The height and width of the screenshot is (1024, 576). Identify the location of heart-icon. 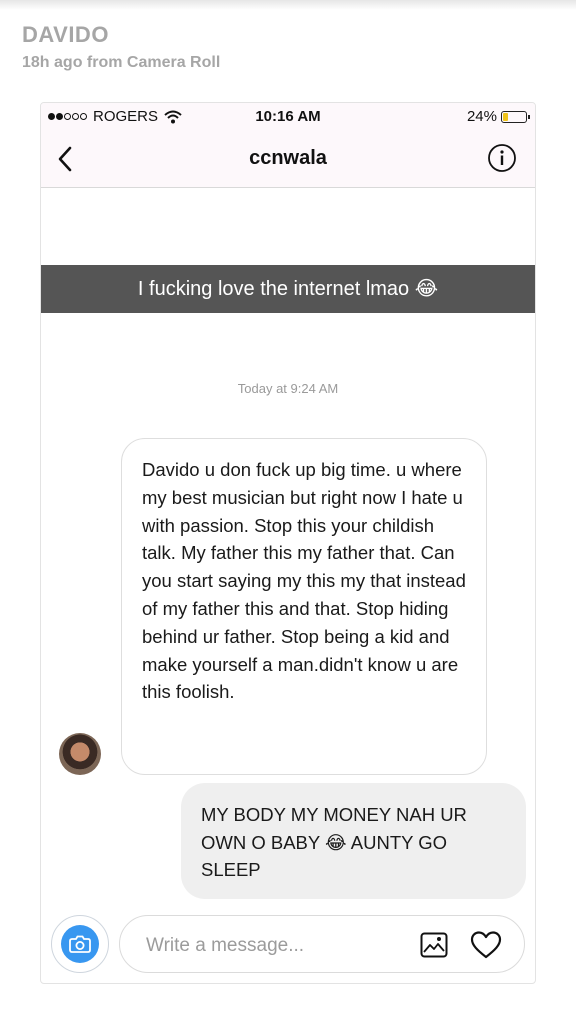
(486, 945).